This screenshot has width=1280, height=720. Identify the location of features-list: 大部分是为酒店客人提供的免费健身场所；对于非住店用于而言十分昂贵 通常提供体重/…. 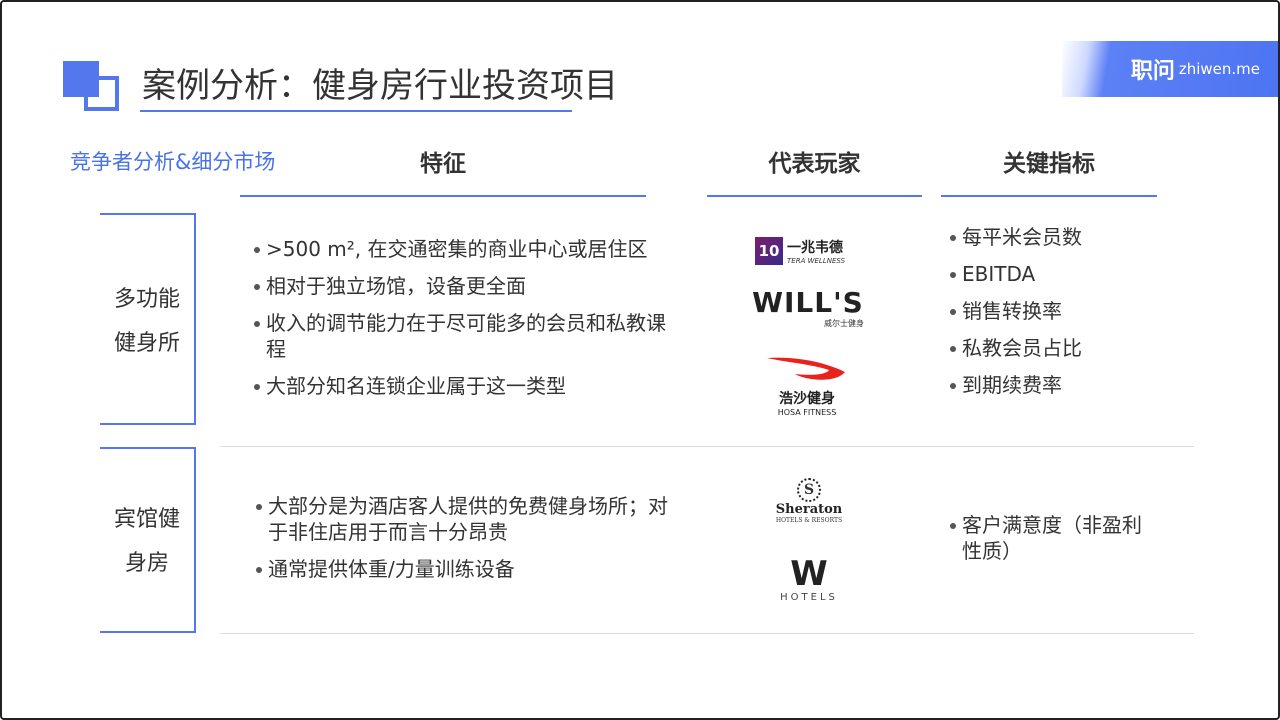
(471, 543).